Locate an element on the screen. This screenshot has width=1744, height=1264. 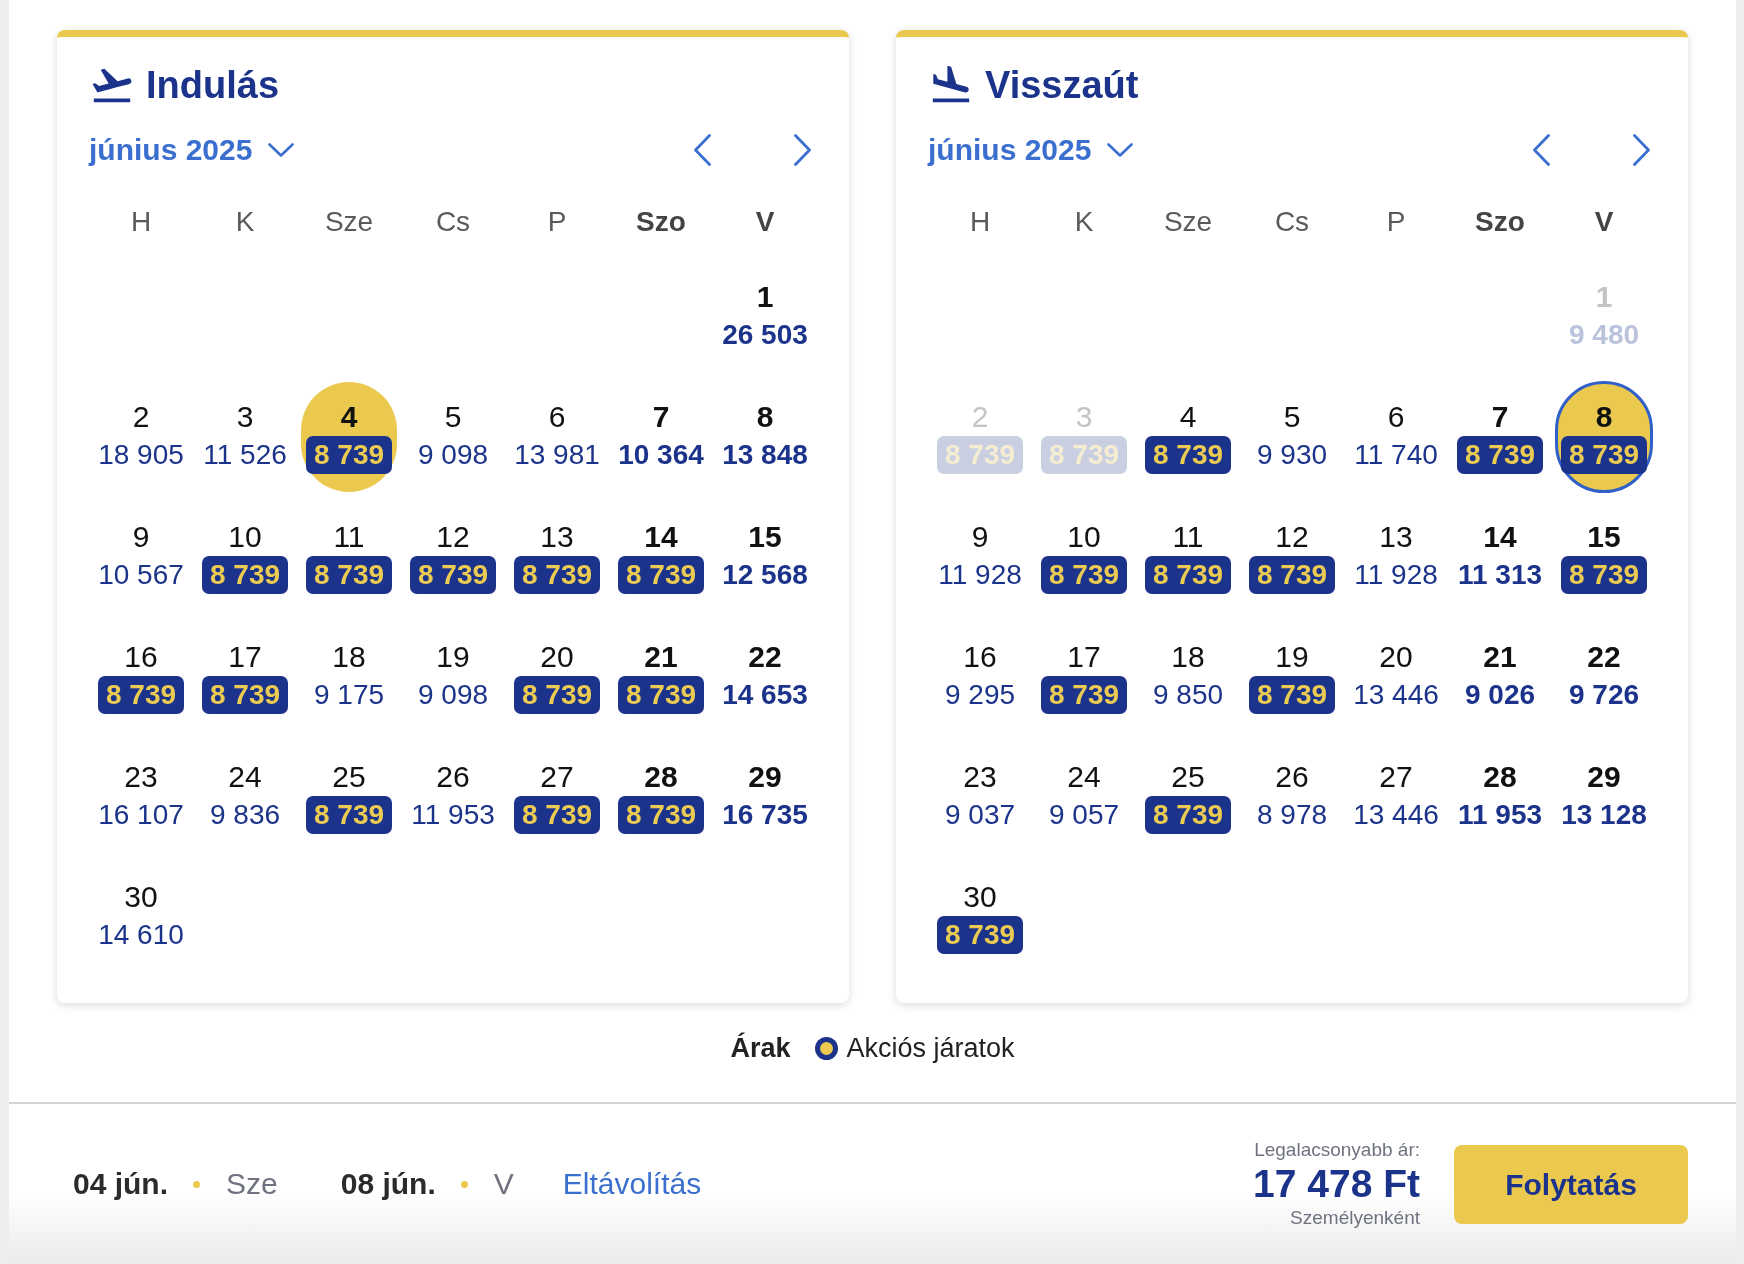
calendar-day: 6 13 981 is located at coordinates (557, 437).